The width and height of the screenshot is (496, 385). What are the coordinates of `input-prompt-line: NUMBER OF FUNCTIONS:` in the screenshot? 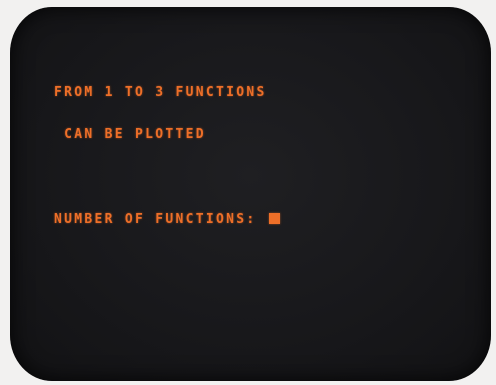 It's located at (167, 219).